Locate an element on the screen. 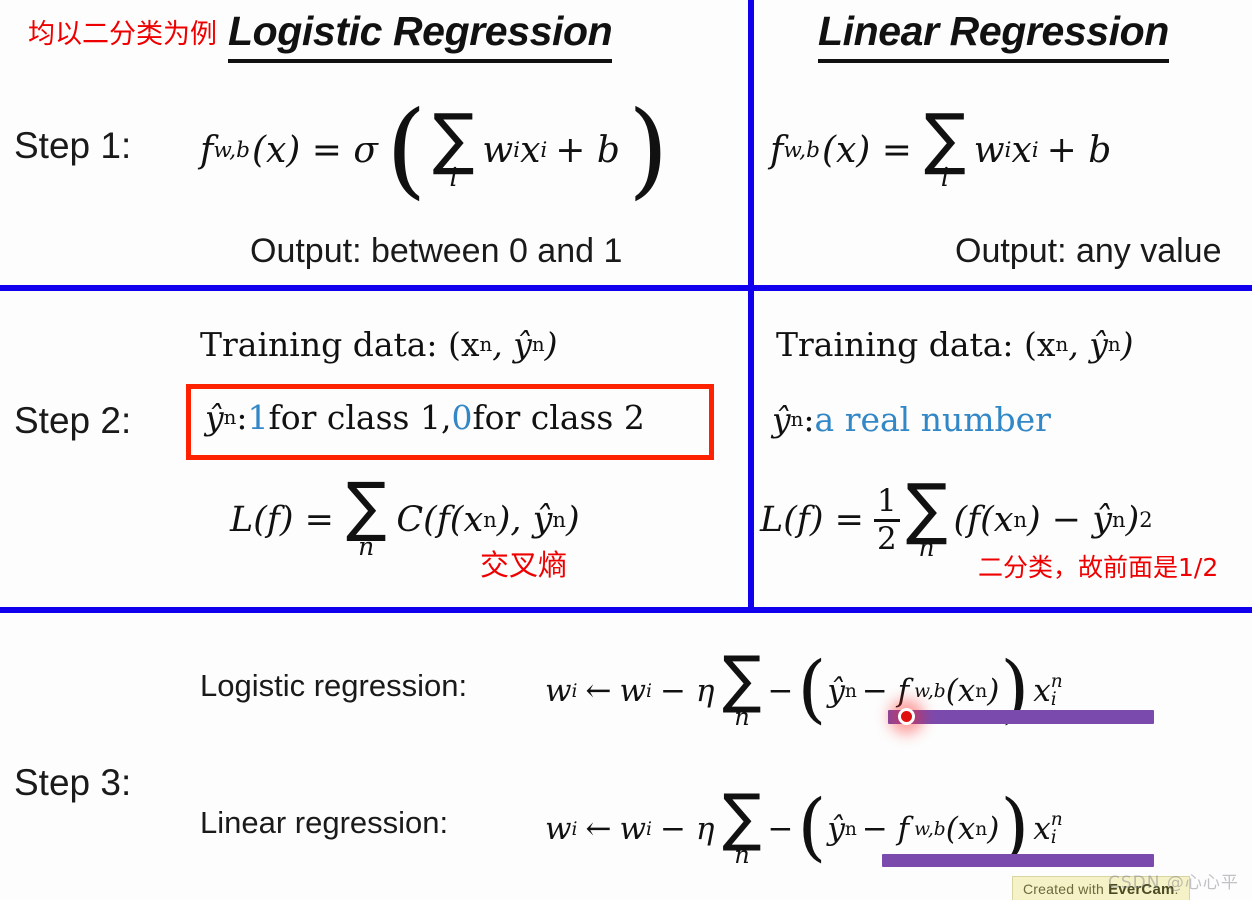  step3-row1-yhat-sup: n is located at coordinates (850, 829).